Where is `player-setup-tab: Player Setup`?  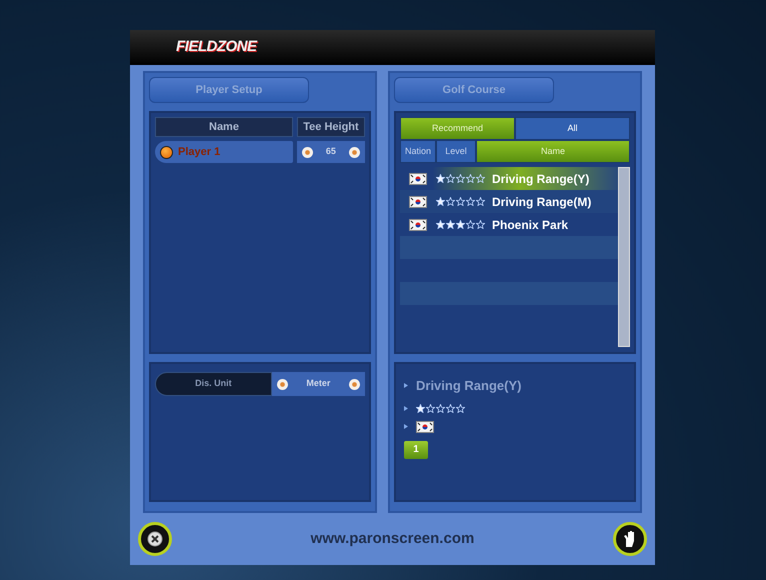 player-setup-tab: Player Setup is located at coordinates (229, 90).